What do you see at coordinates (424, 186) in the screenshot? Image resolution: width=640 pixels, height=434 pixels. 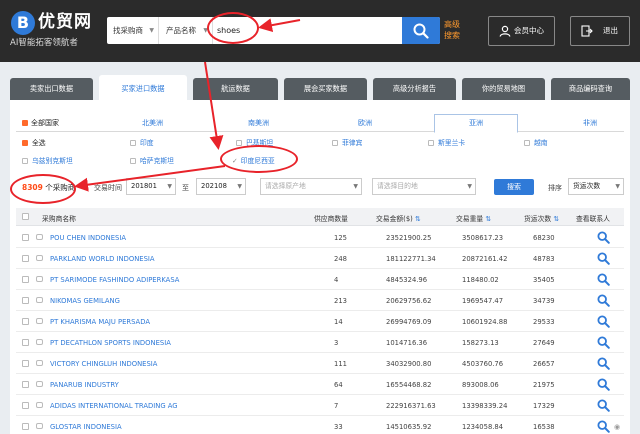 I see `destination-select: 请选择目的地 ▼` at bounding box center [424, 186].